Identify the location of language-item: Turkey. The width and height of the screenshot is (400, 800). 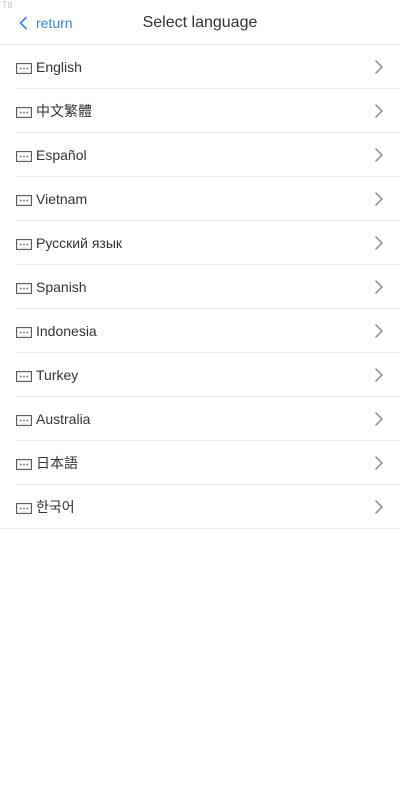
(208, 375).